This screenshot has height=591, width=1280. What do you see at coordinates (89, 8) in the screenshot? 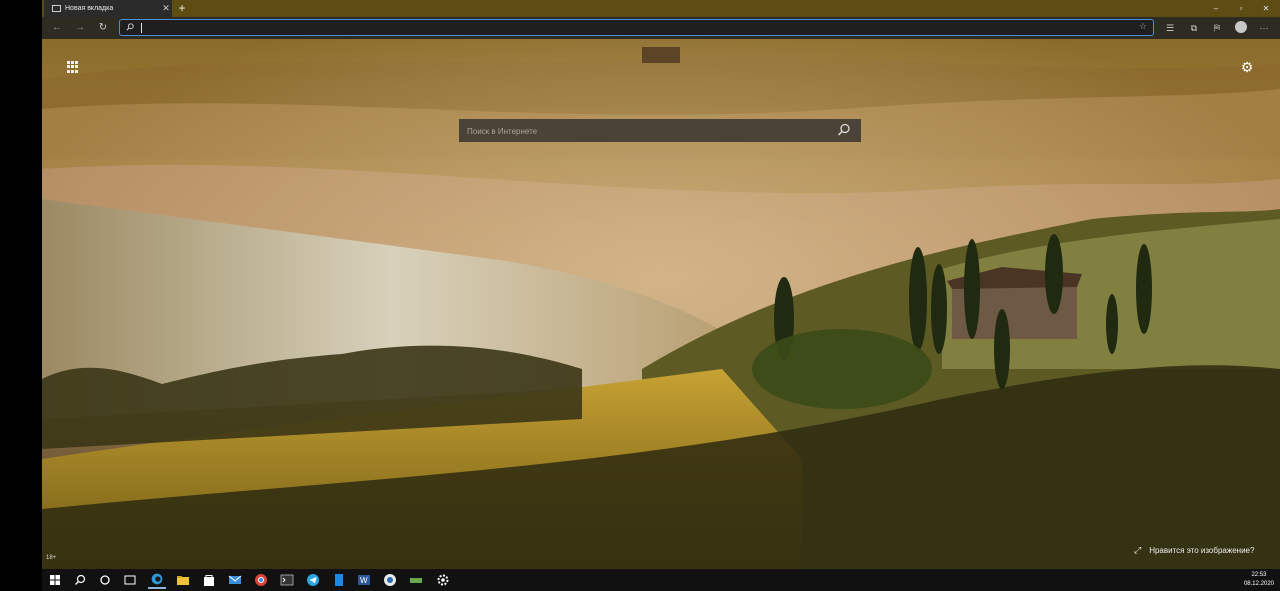
I see `tab-title: Новая вкладка` at bounding box center [89, 8].